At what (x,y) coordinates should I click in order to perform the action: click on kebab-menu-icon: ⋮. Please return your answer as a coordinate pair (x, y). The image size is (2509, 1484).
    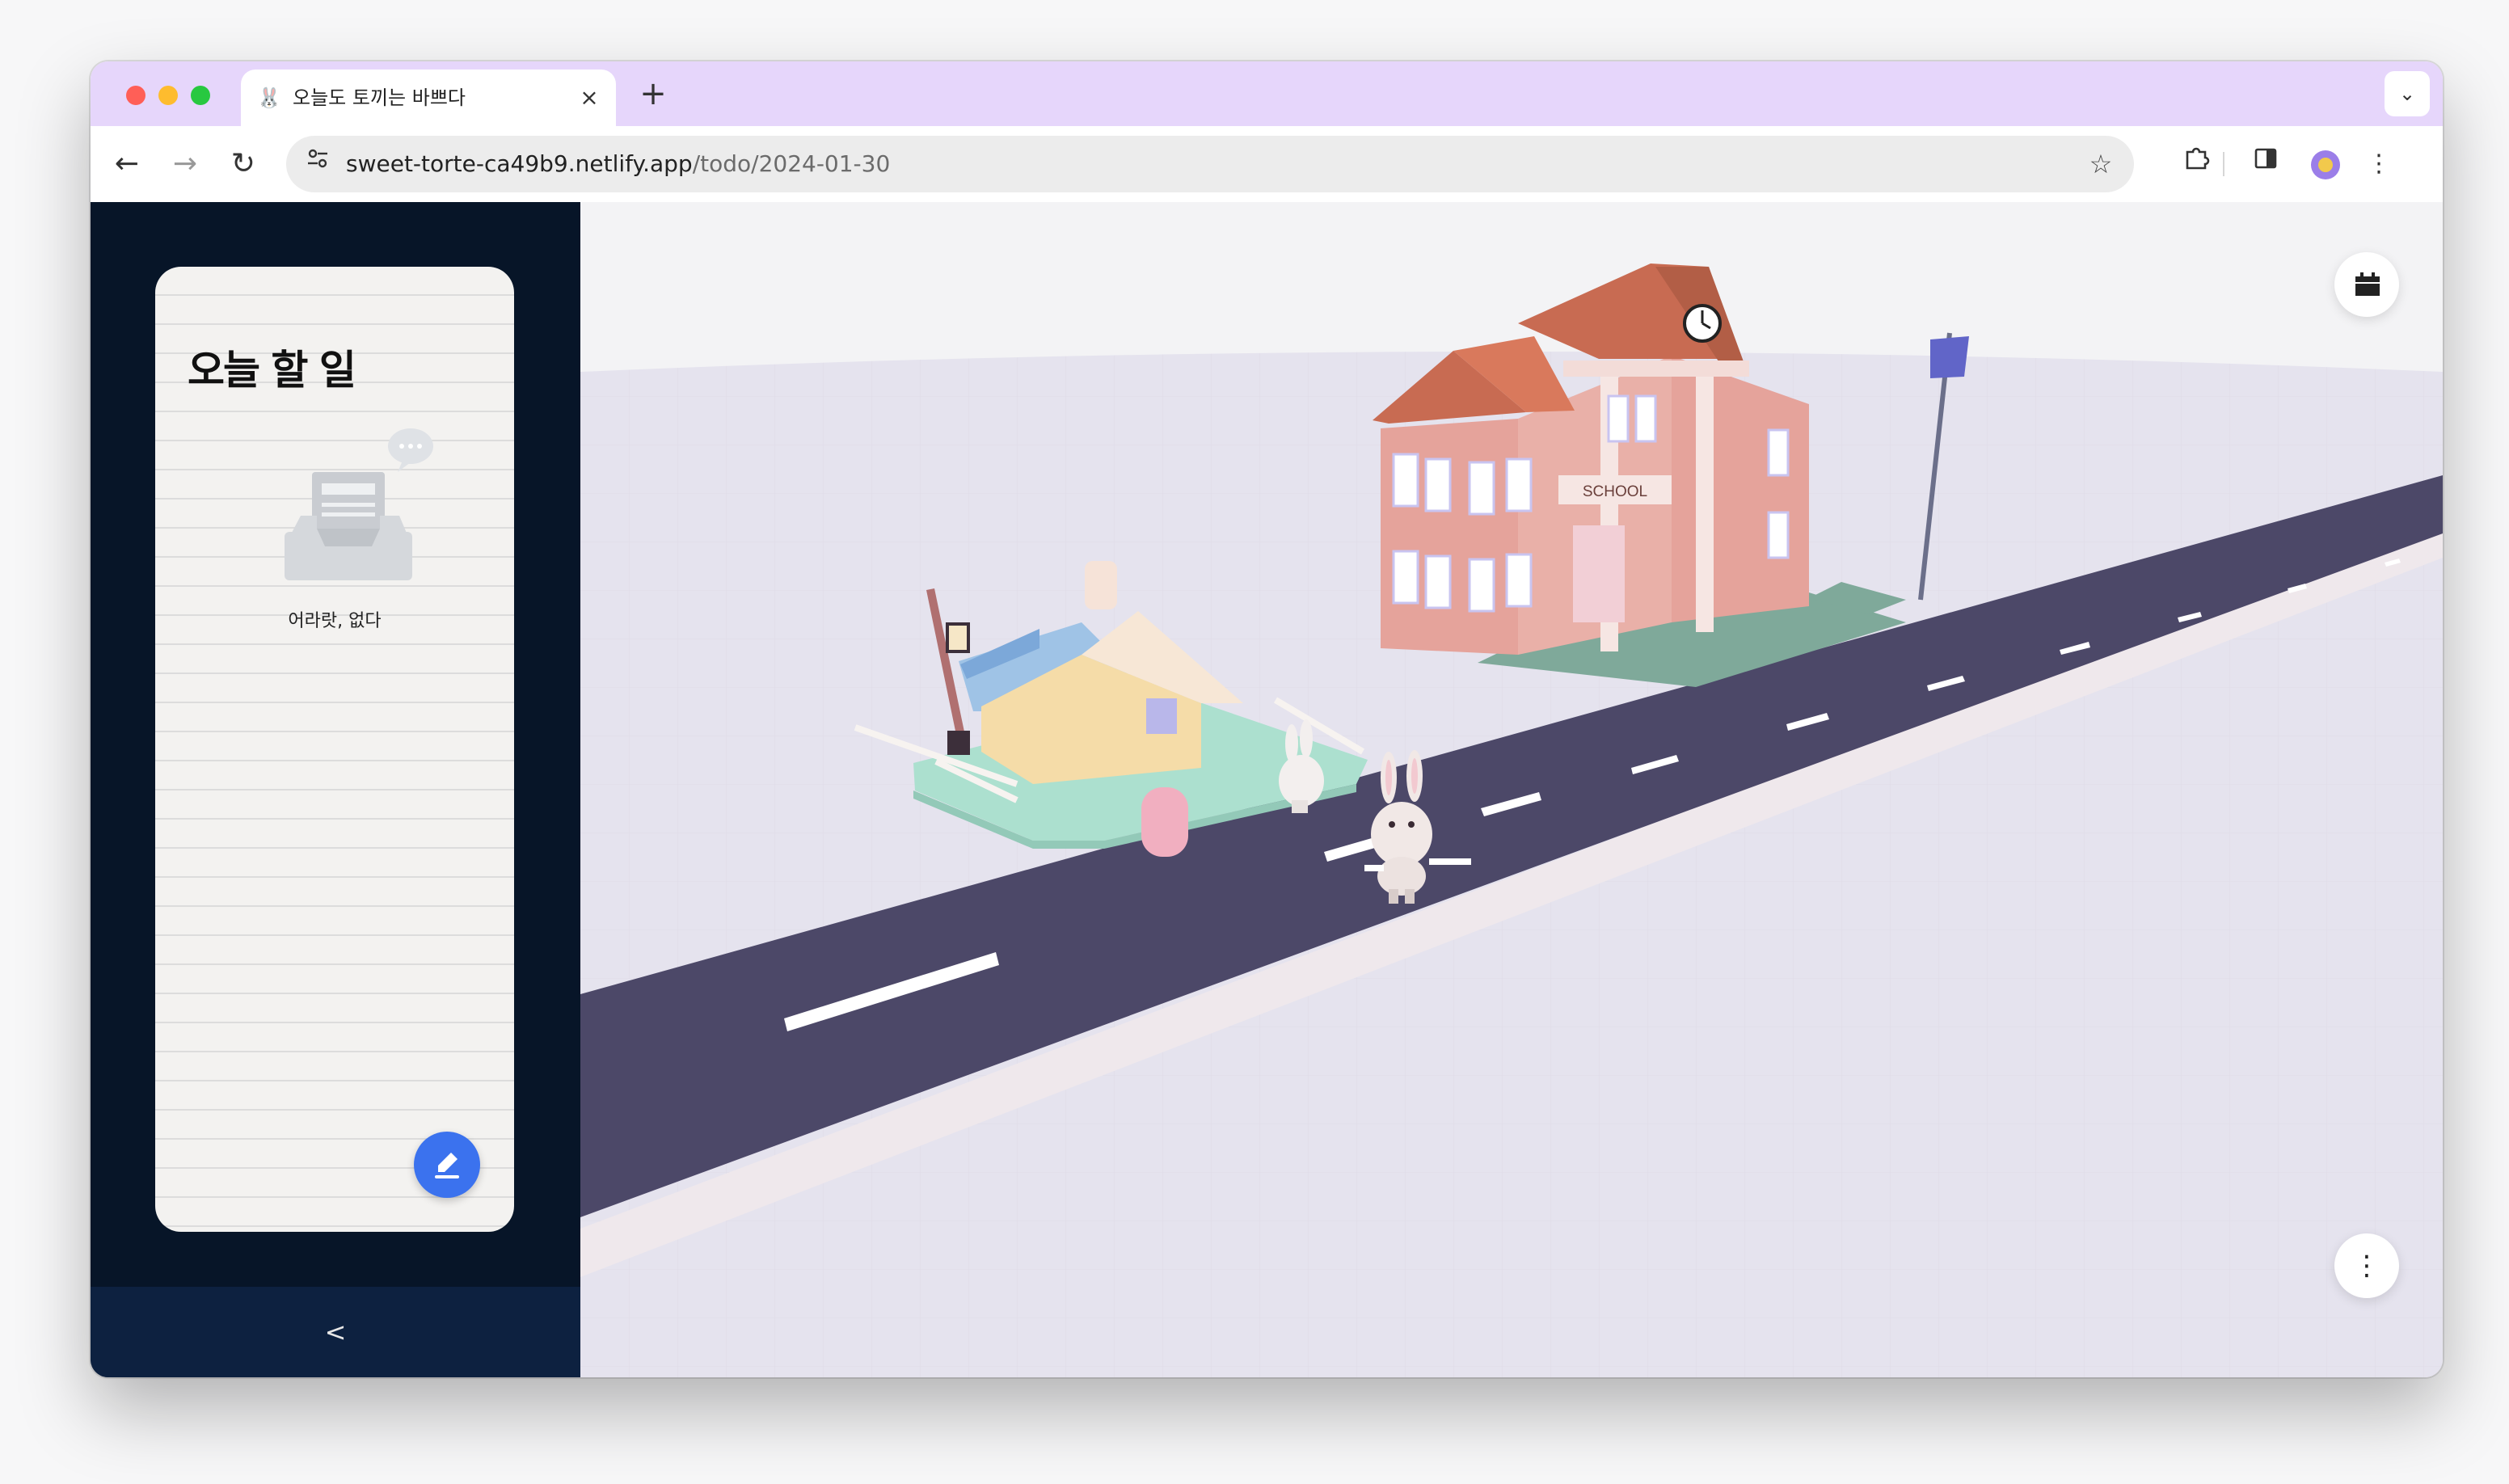
    Looking at the image, I should click on (2379, 164).